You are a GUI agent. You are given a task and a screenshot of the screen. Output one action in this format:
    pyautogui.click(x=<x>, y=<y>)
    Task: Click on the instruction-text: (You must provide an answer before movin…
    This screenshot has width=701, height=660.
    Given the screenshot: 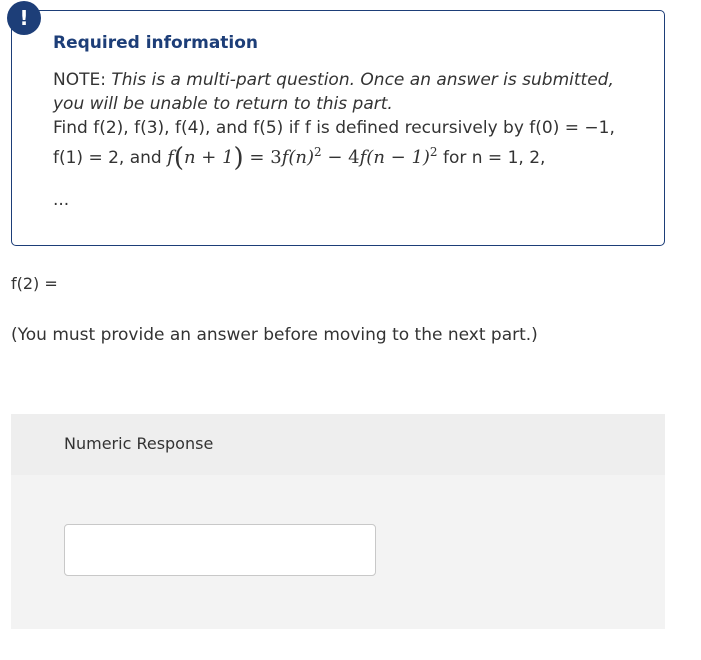 What is the action you would take?
    pyautogui.click(x=274, y=335)
    